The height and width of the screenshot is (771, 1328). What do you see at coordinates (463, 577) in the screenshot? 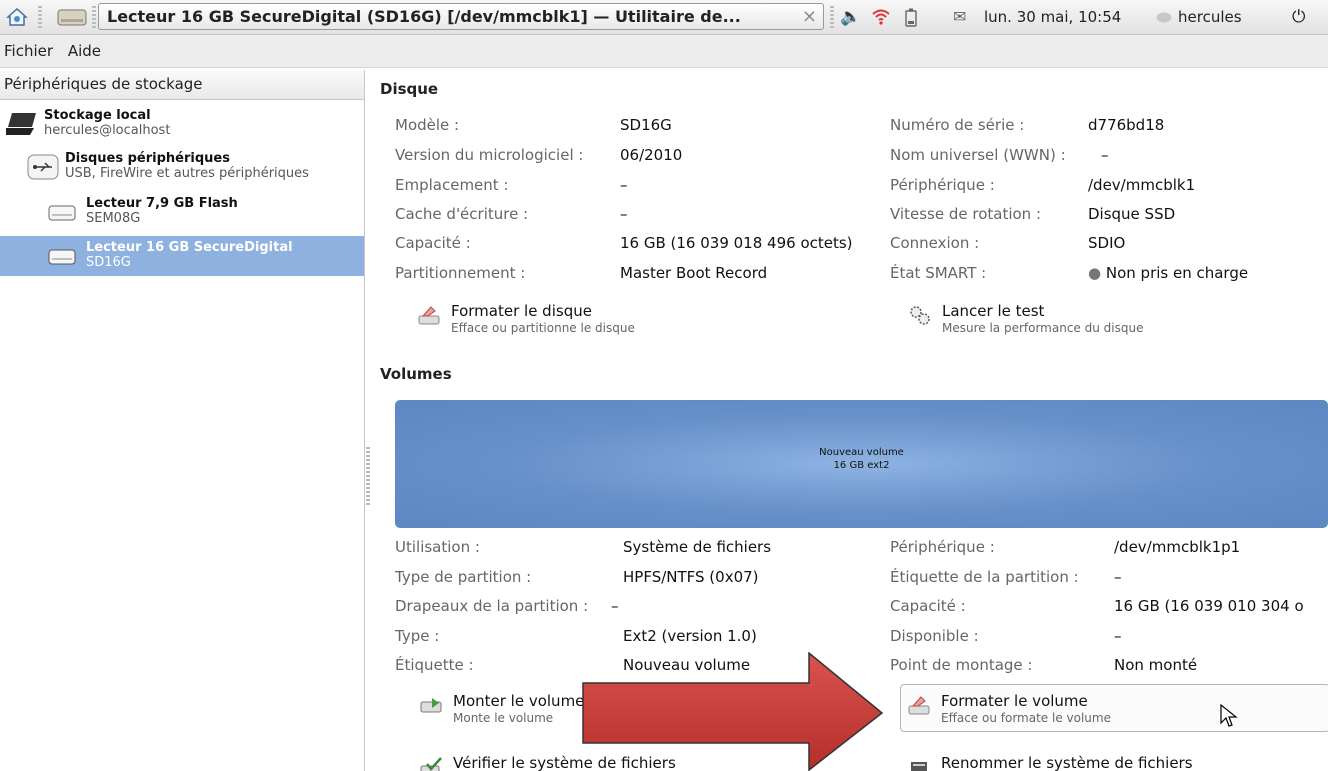
I see `volume-label: Type de partition :` at bounding box center [463, 577].